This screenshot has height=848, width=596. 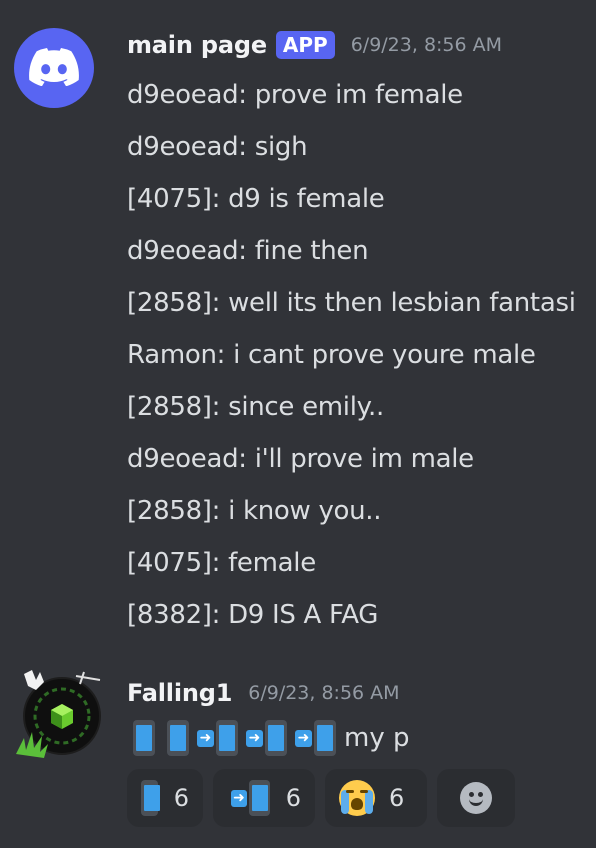 I want to click on reaction-mobile-phone: 6, so click(x=165, y=798).